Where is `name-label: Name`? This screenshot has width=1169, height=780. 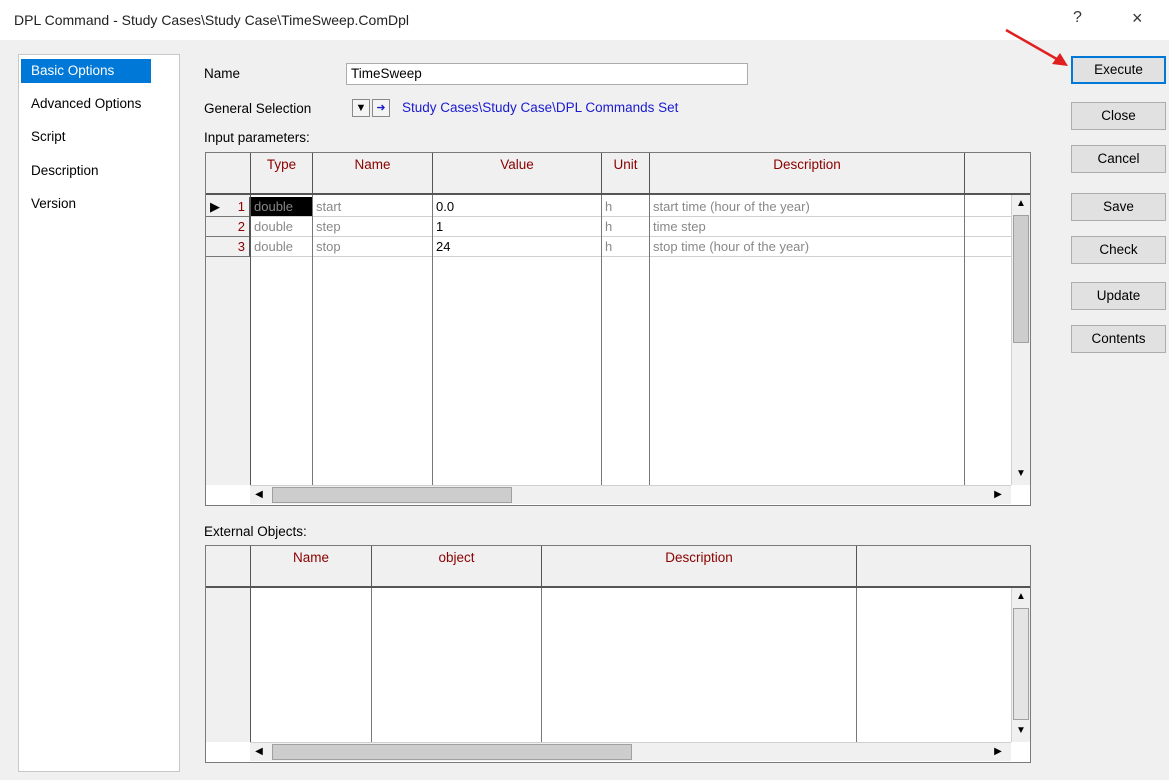 name-label: Name is located at coordinates (222, 73).